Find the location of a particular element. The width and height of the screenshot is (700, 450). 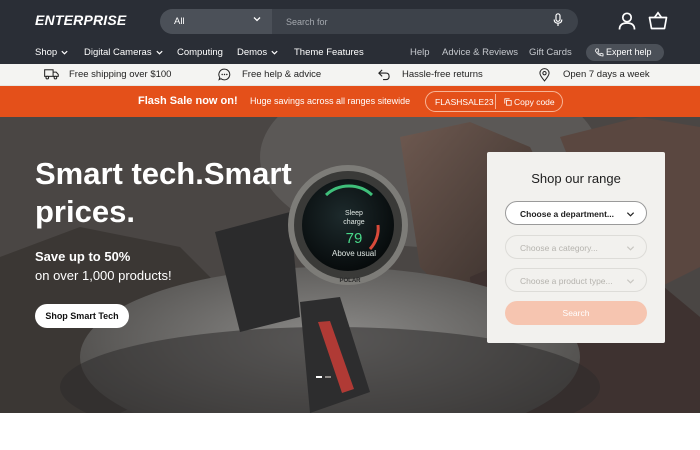

watch-line-2: charge is located at coordinates (354, 222).